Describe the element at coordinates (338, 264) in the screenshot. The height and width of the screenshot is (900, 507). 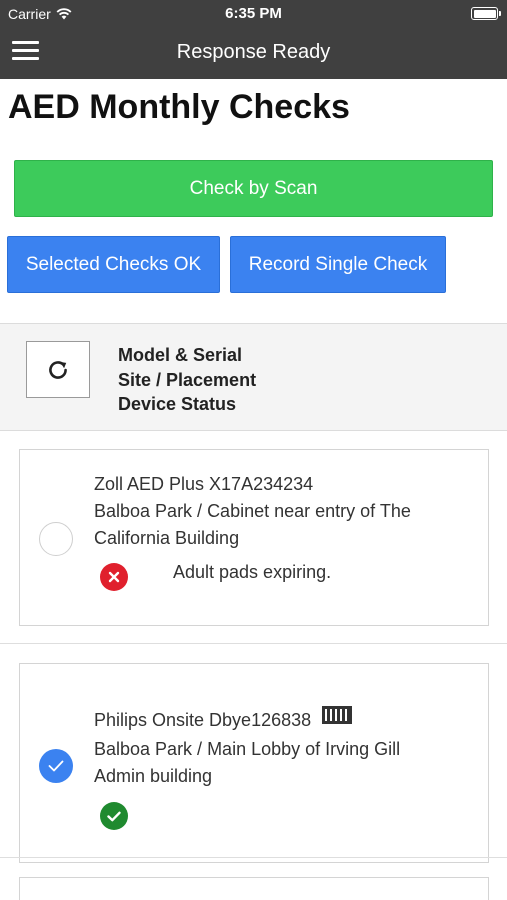
I see `record-single-check-button: Record Single Check` at that location.